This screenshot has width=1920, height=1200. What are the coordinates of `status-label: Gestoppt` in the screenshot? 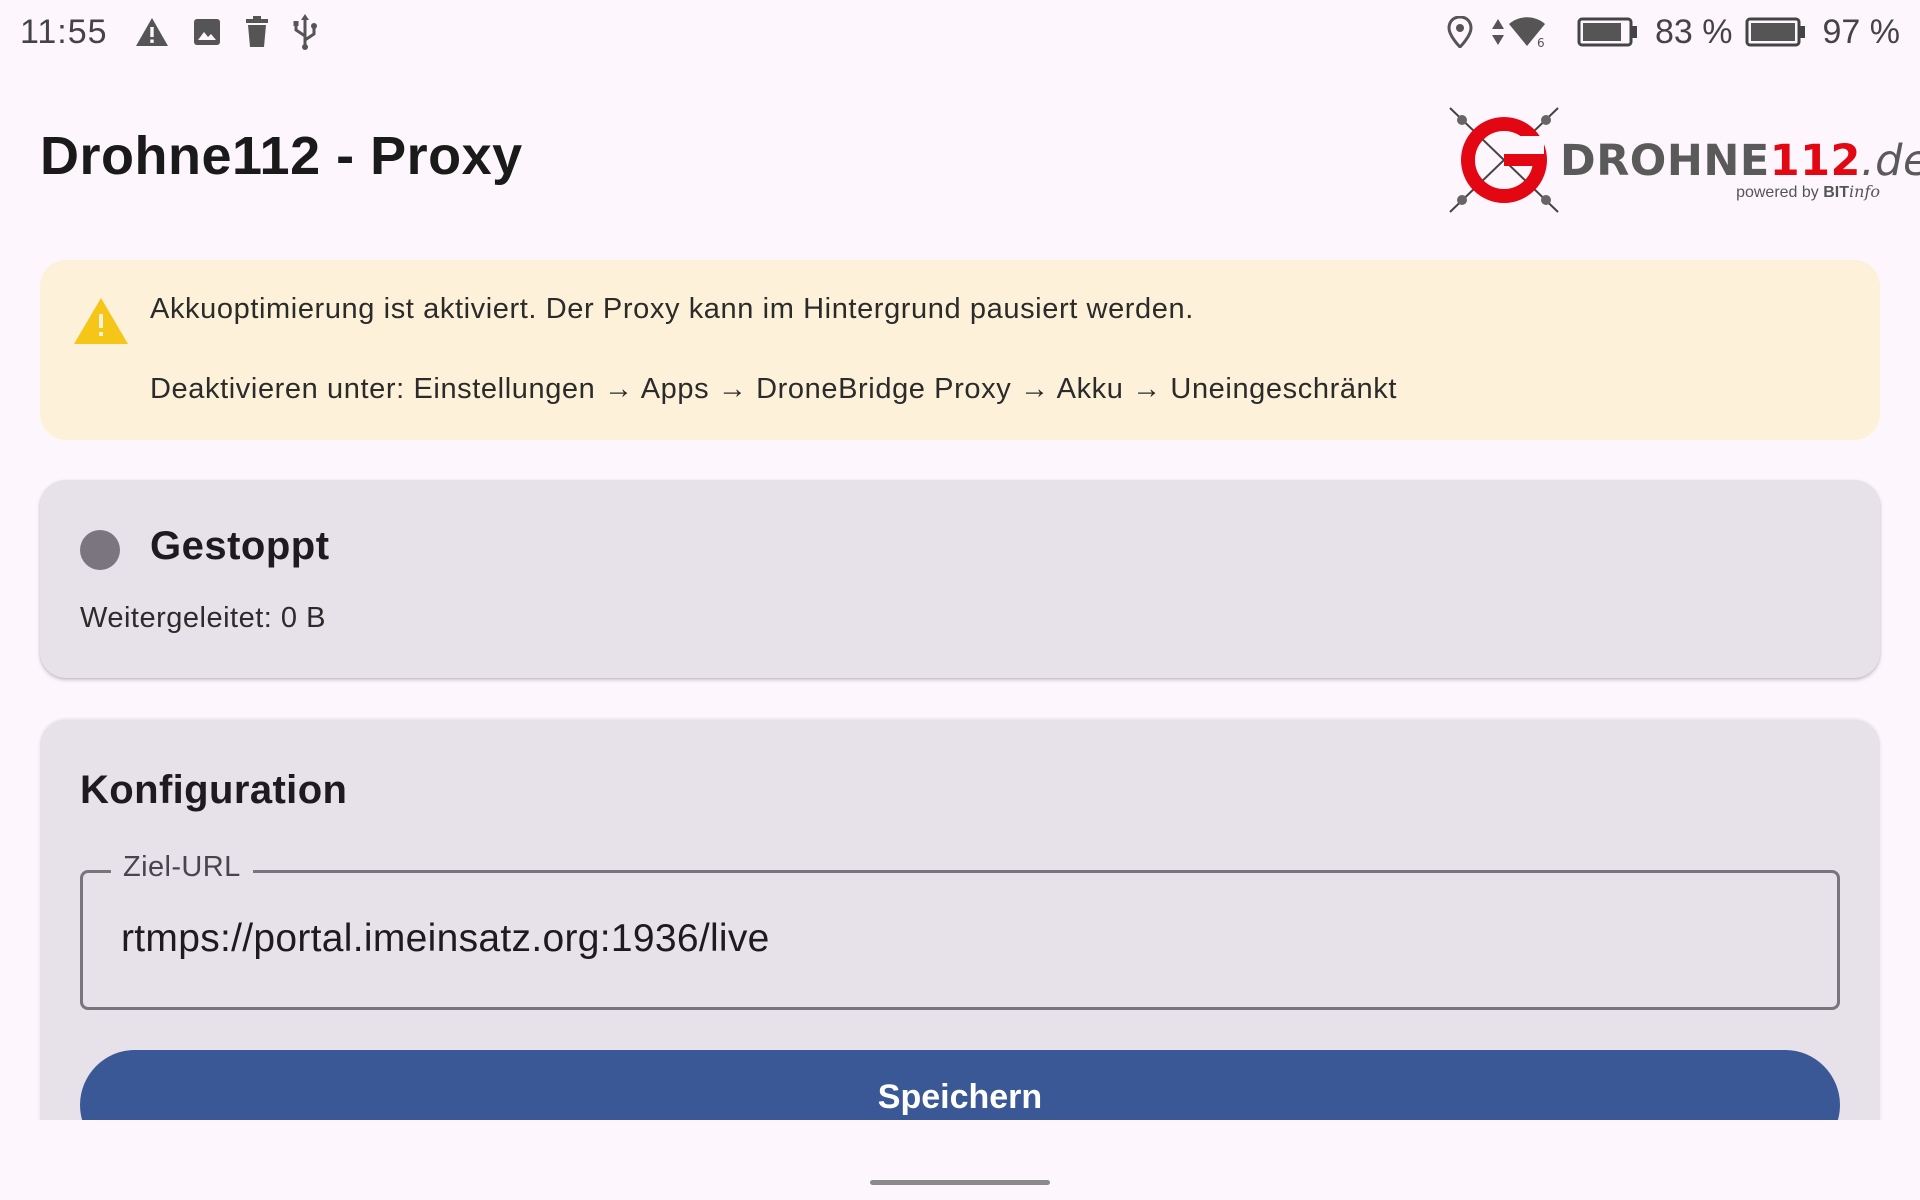 It's located at (240, 546).